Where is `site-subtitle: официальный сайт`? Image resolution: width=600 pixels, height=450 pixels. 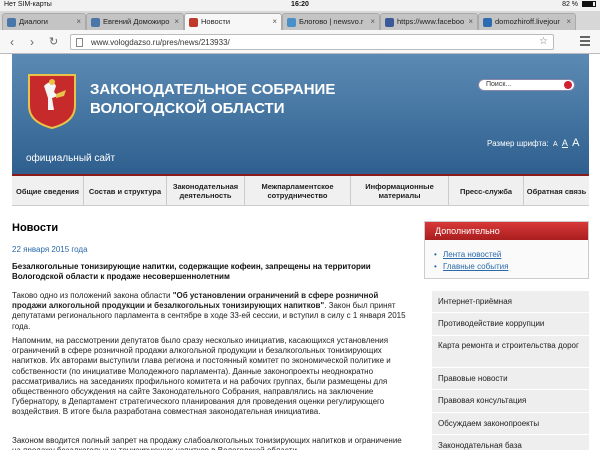 site-subtitle: официальный сайт is located at coordinates (71, 158).